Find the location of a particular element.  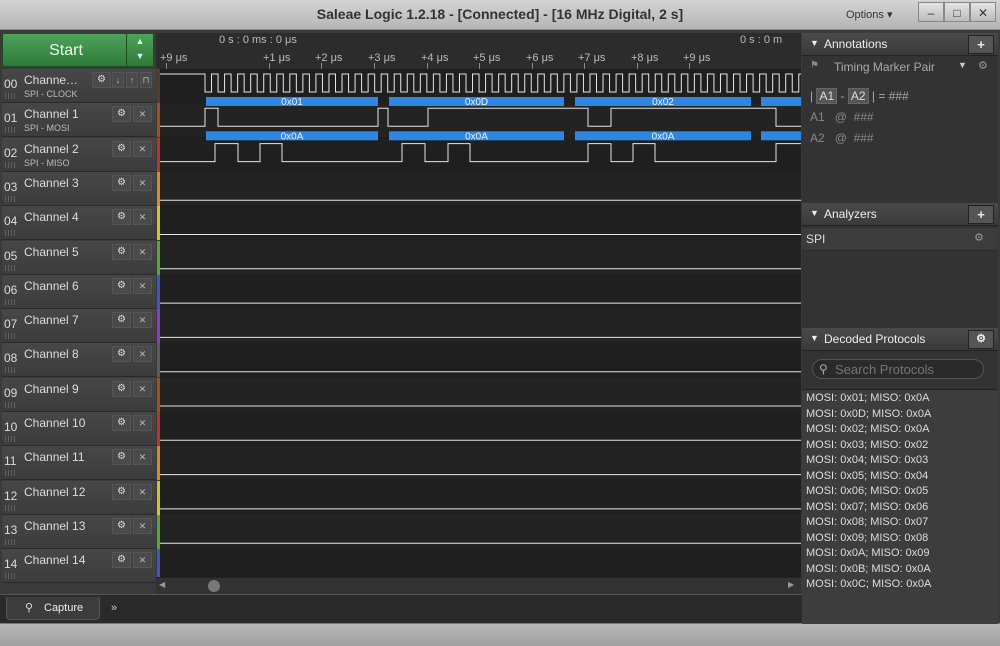

channel-row: 14 Channel 14 ⚙ ✕ is located at coordinates (81, 566).